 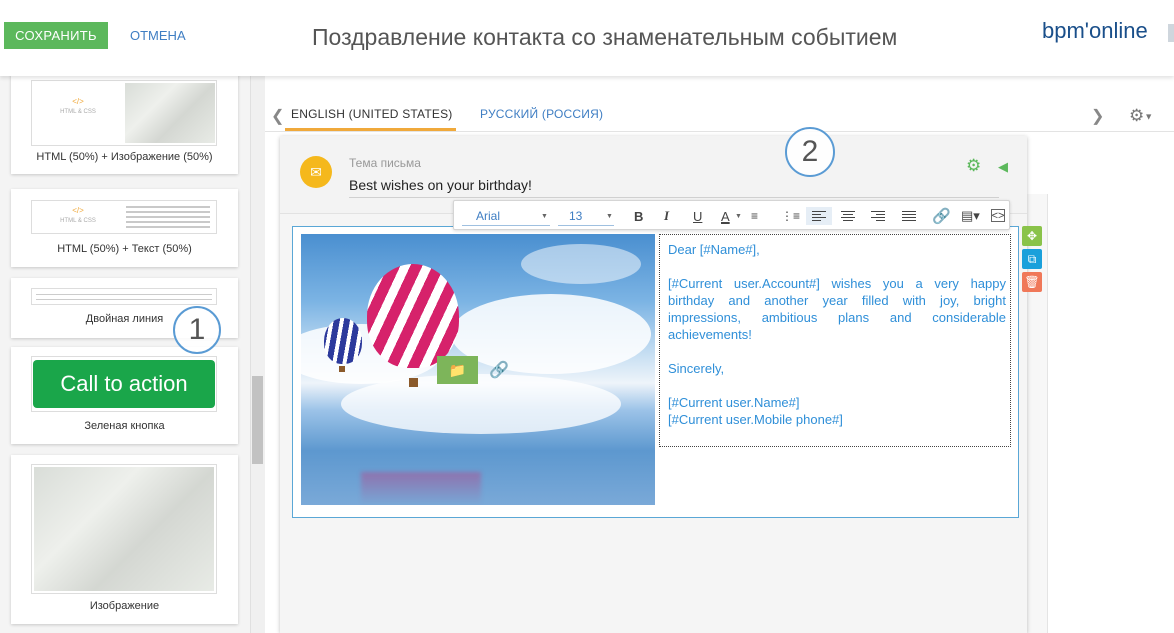 I want to click on gear-icon: ⚙▼, so click(x=1141, y=116).